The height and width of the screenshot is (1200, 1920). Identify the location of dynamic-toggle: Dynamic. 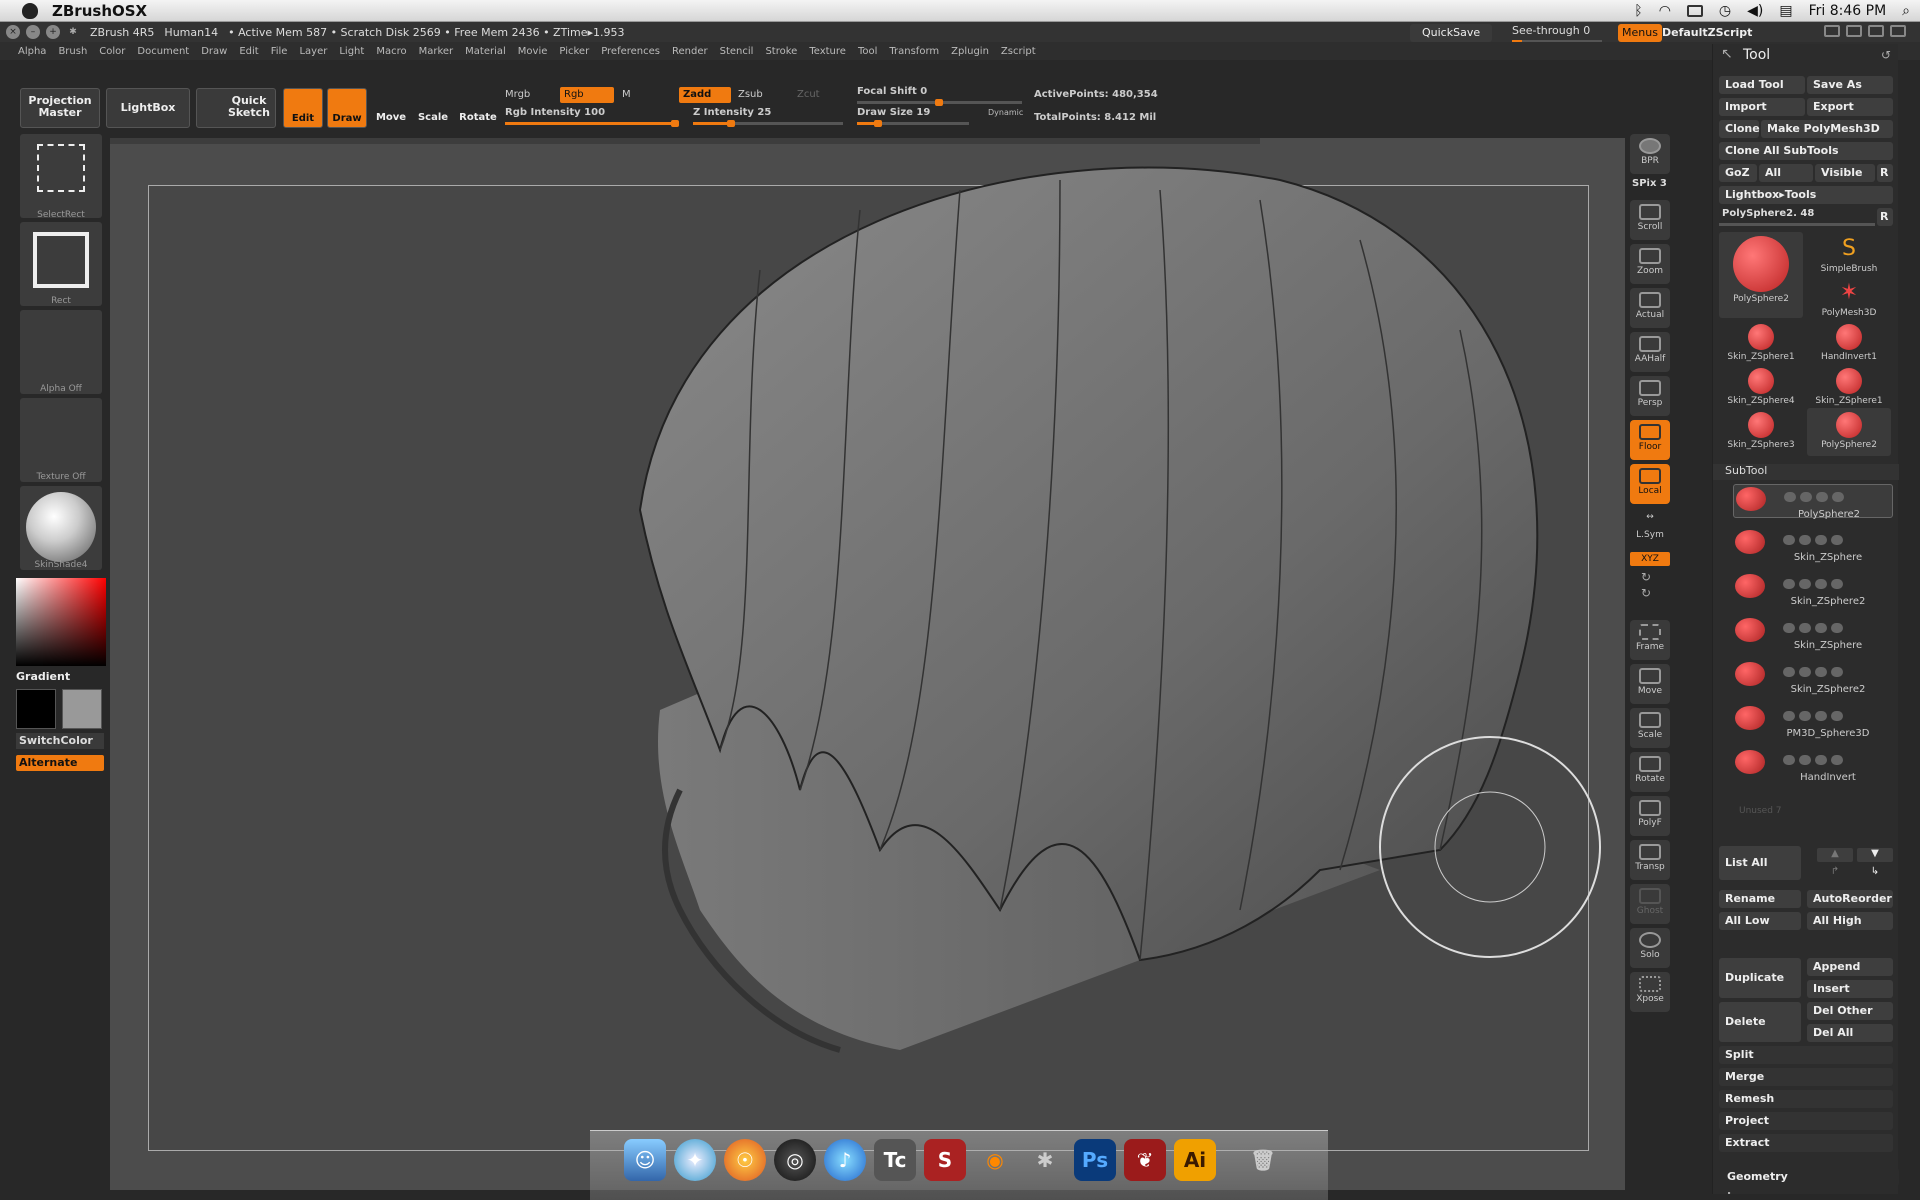
(1005, 112).